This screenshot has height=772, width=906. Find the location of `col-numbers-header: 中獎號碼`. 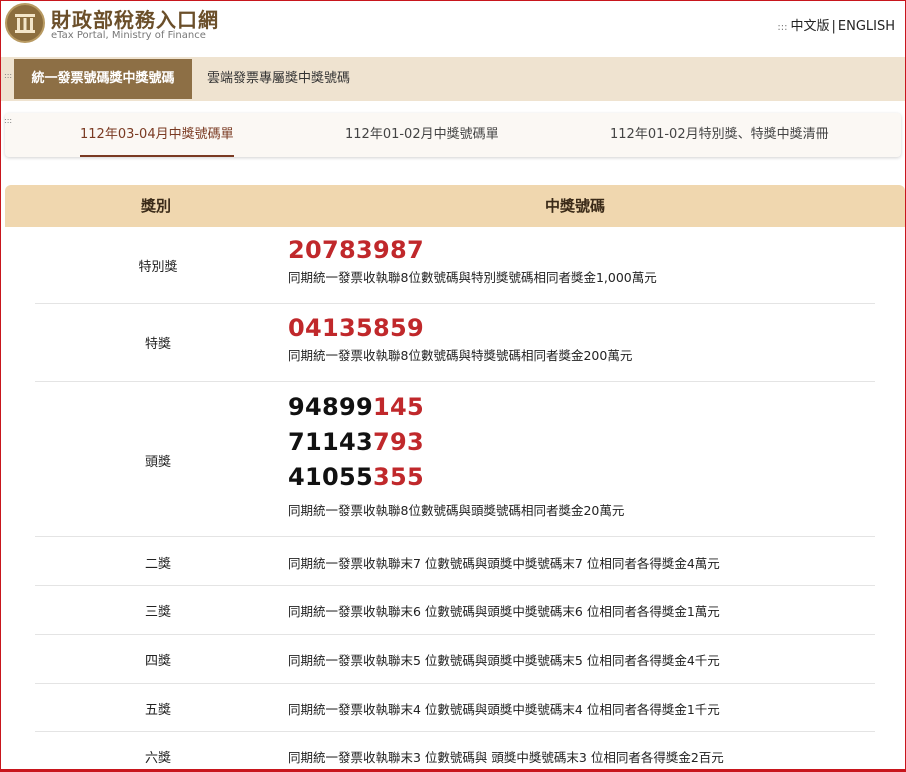

col-numbers-header: 中獎號碼 is located at coordinates (575, 206).